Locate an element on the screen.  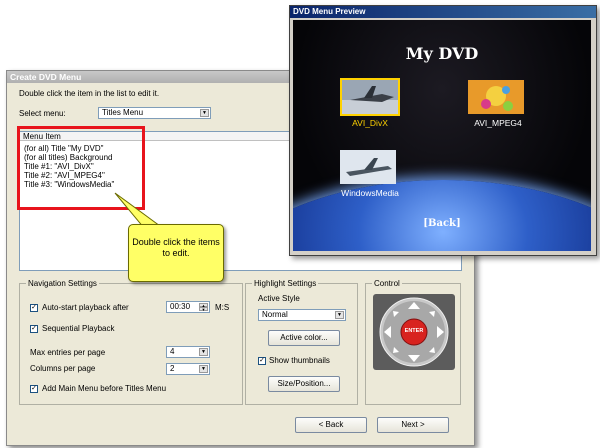
show-thumbnails-label: Show thumbnails is located at coordinates (299, 360).